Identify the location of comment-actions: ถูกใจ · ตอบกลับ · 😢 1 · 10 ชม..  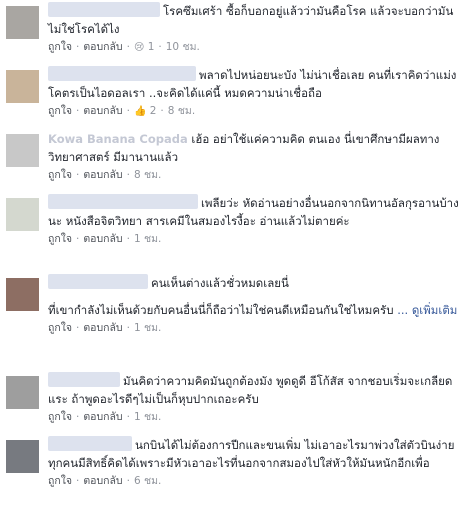
(124, 47).